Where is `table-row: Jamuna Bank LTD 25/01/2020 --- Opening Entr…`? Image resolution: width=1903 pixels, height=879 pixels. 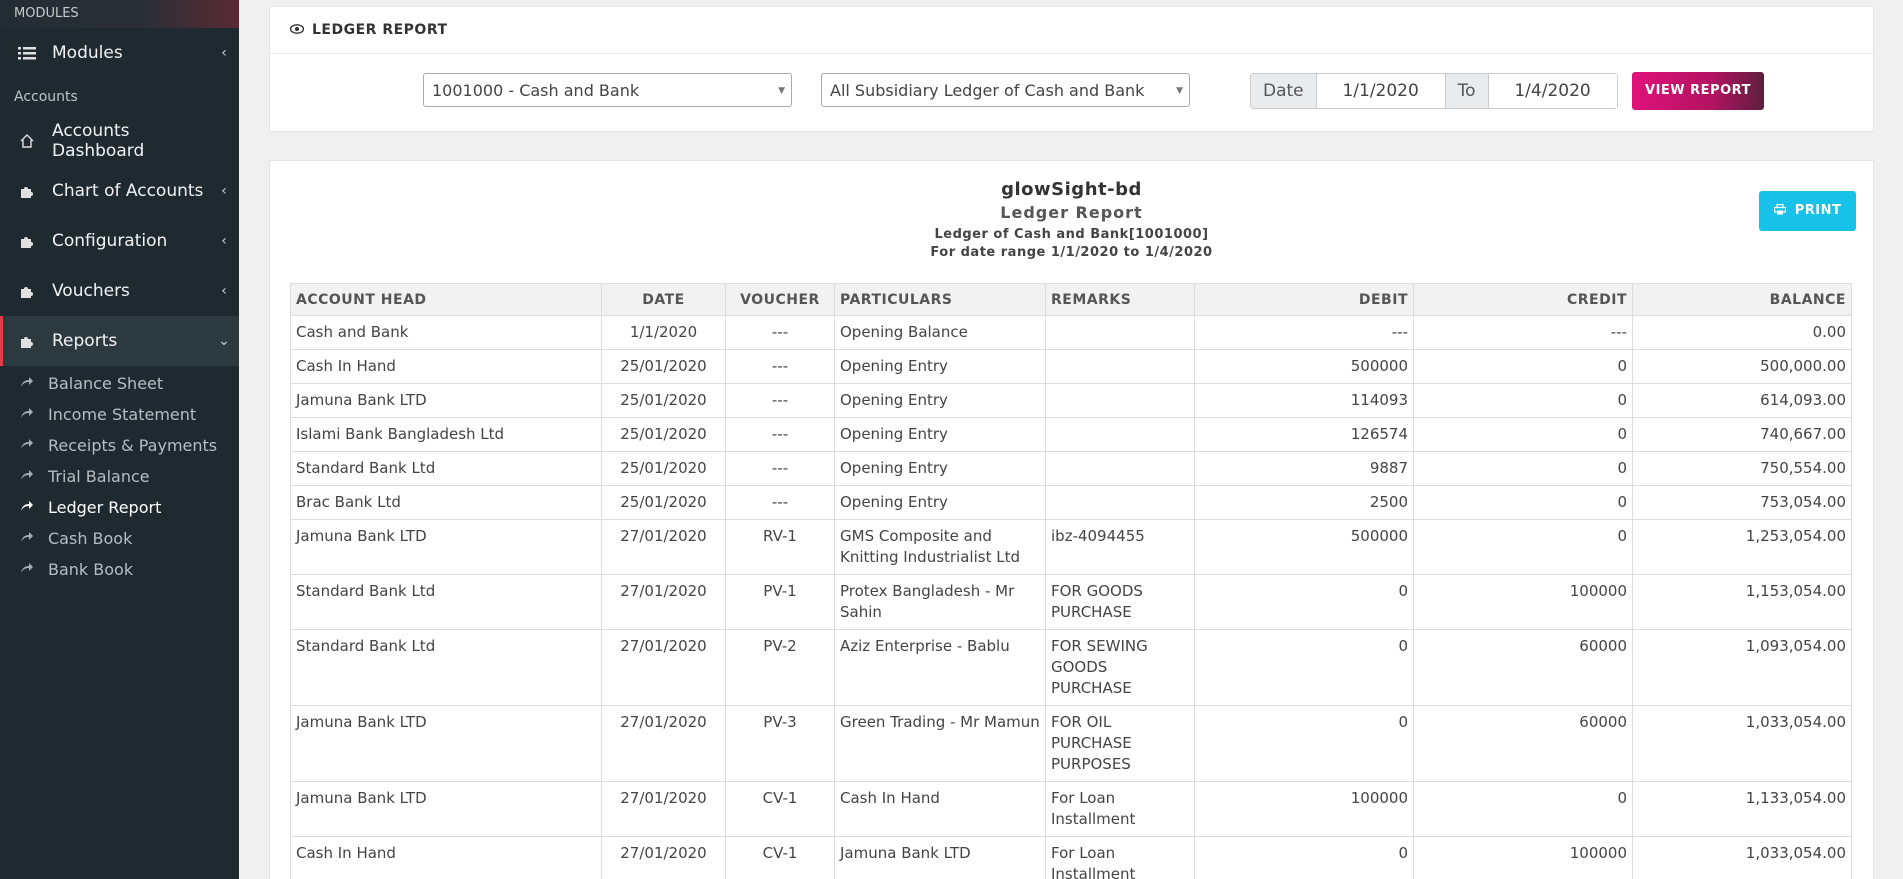 table-row: Jamuna Bank LTD 25/01/2020 --- Opening Entr… is located at coordinates (1071, 400).